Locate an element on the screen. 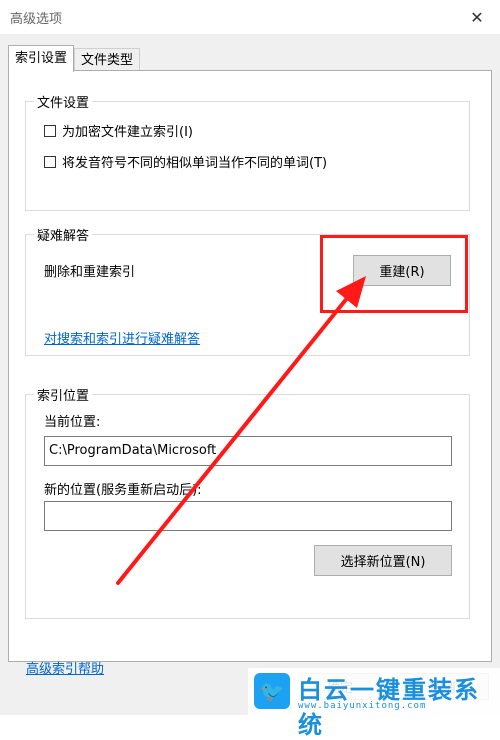 This screenshot has height=740, width=500. current-location-field: C:\ProgramData\Microsoft is located at coordinates (248, 451).